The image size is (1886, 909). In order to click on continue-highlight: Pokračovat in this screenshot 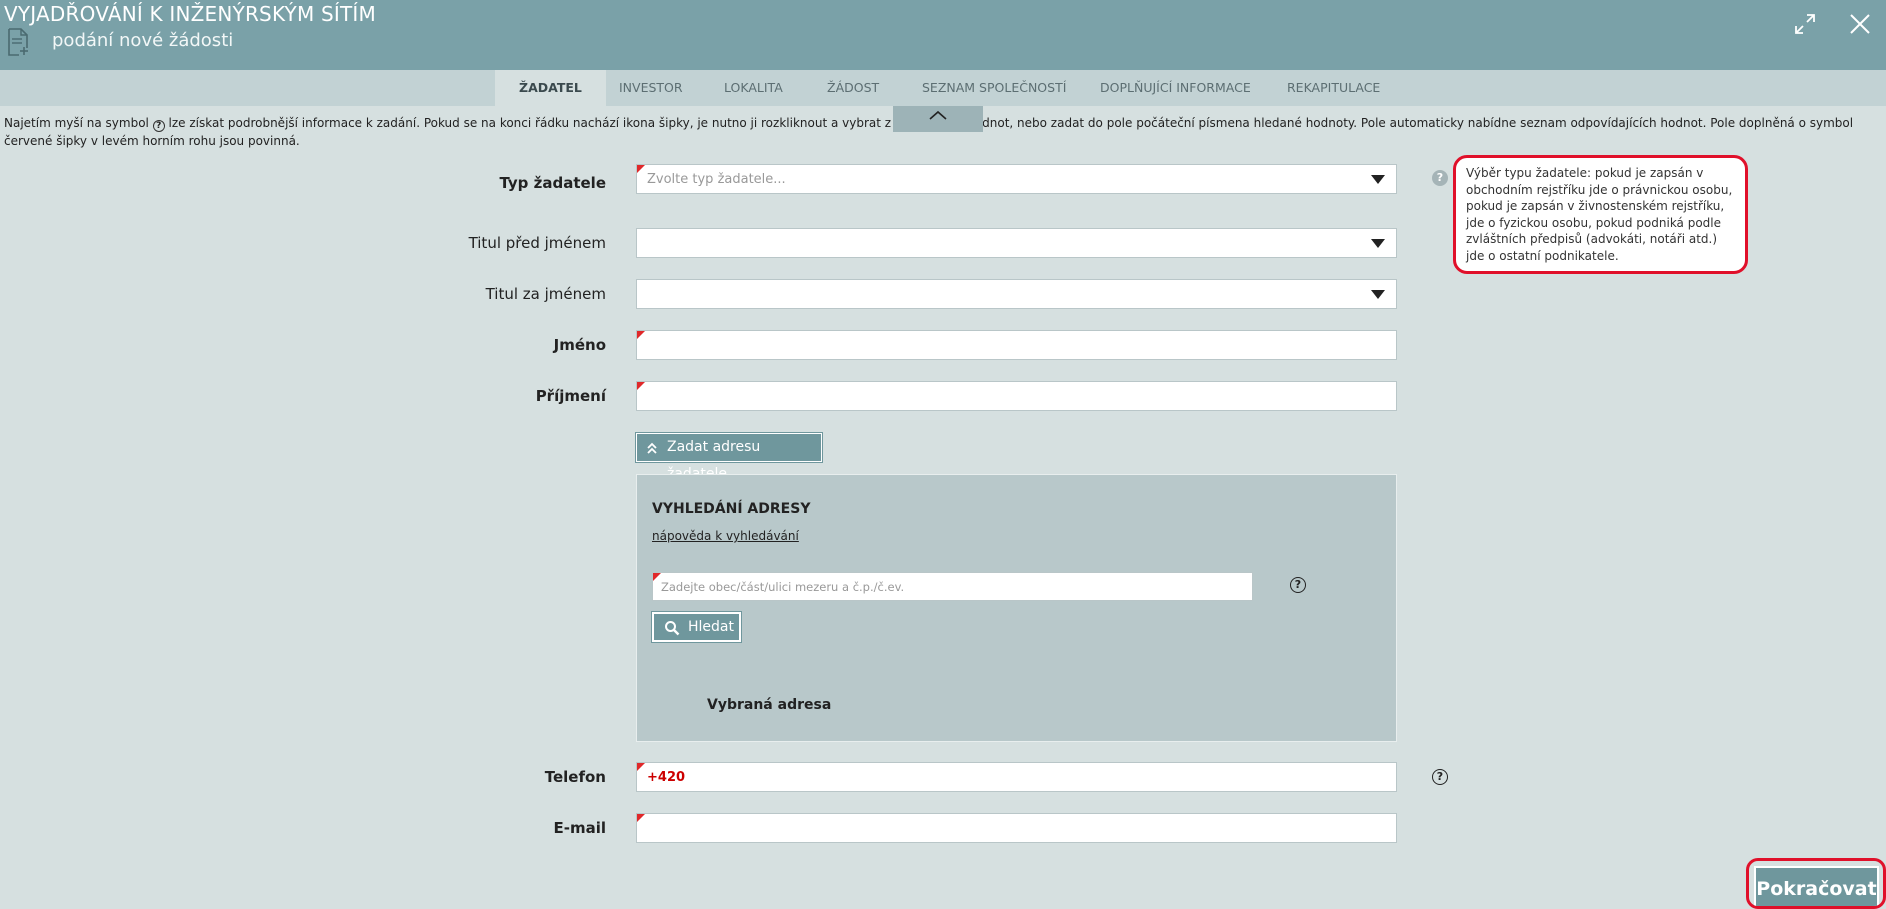, I will do `click(1816, 883)`.